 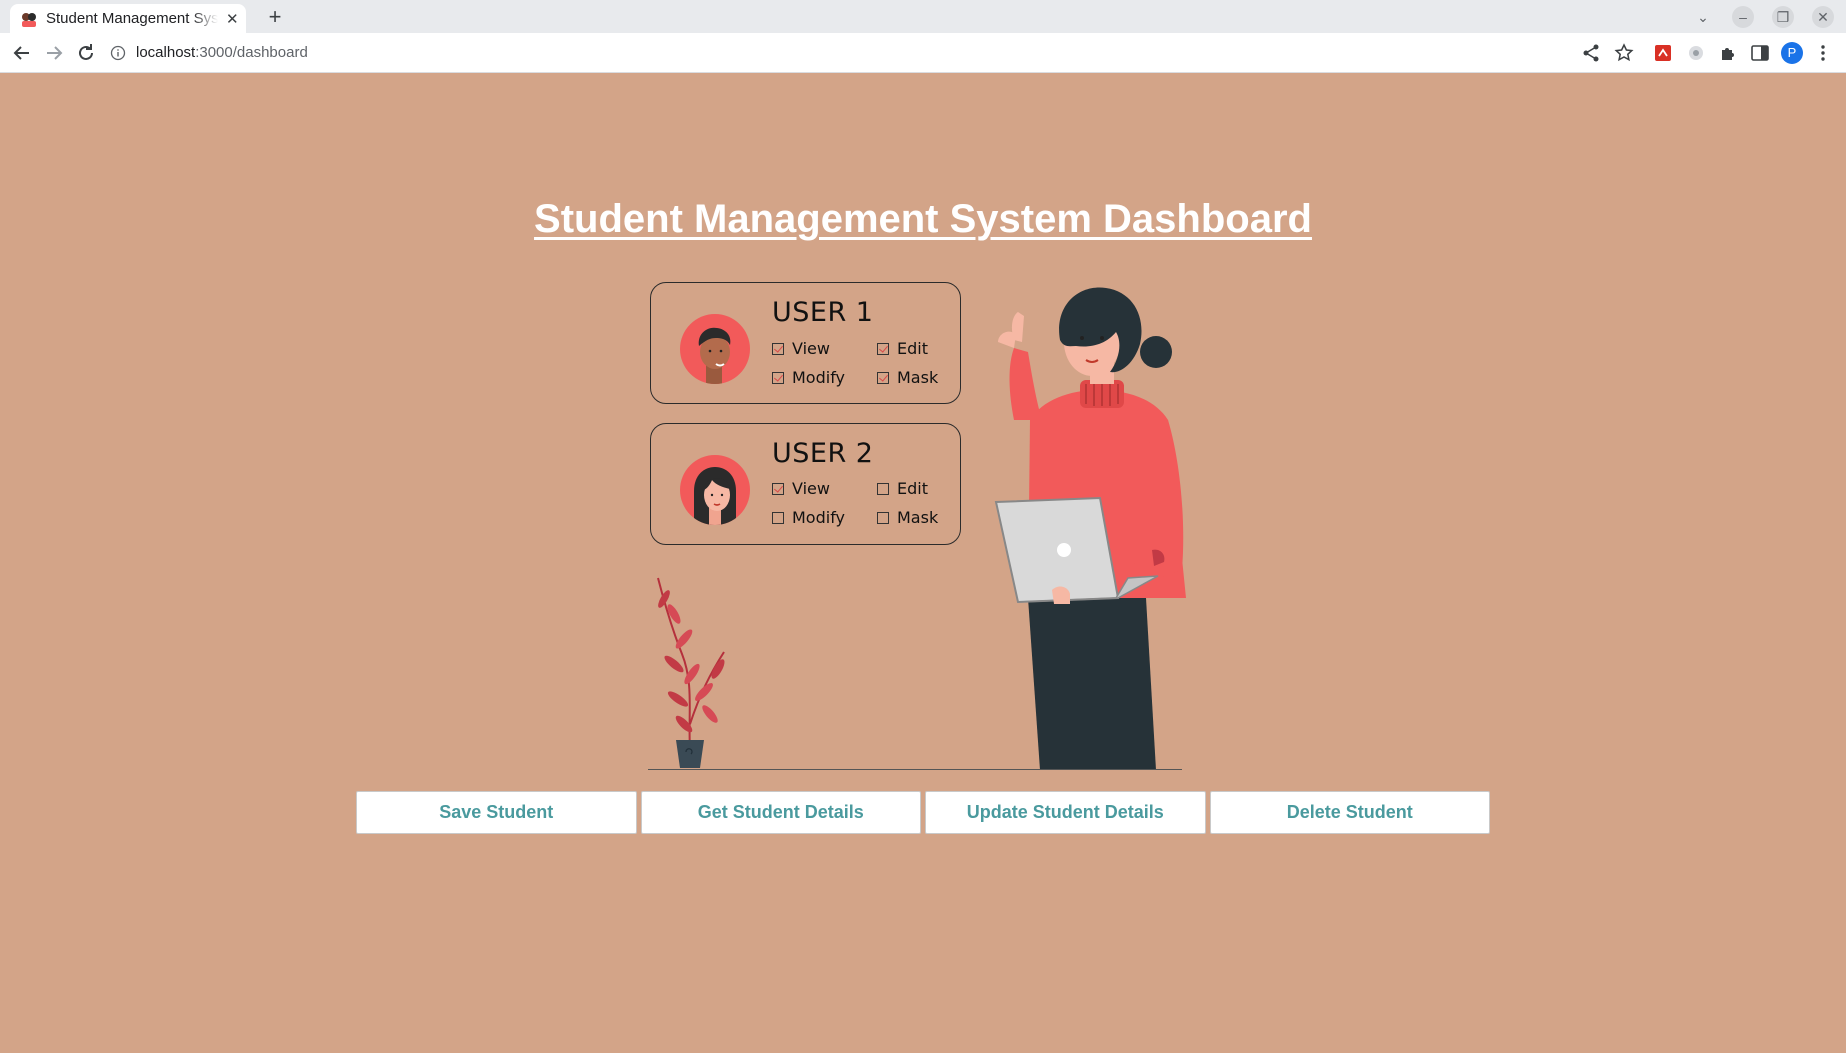 What do you see at coordinates (1823, 53) in the screenshot?
I see `more-menu-icon` at bounding box center [1823, 53].